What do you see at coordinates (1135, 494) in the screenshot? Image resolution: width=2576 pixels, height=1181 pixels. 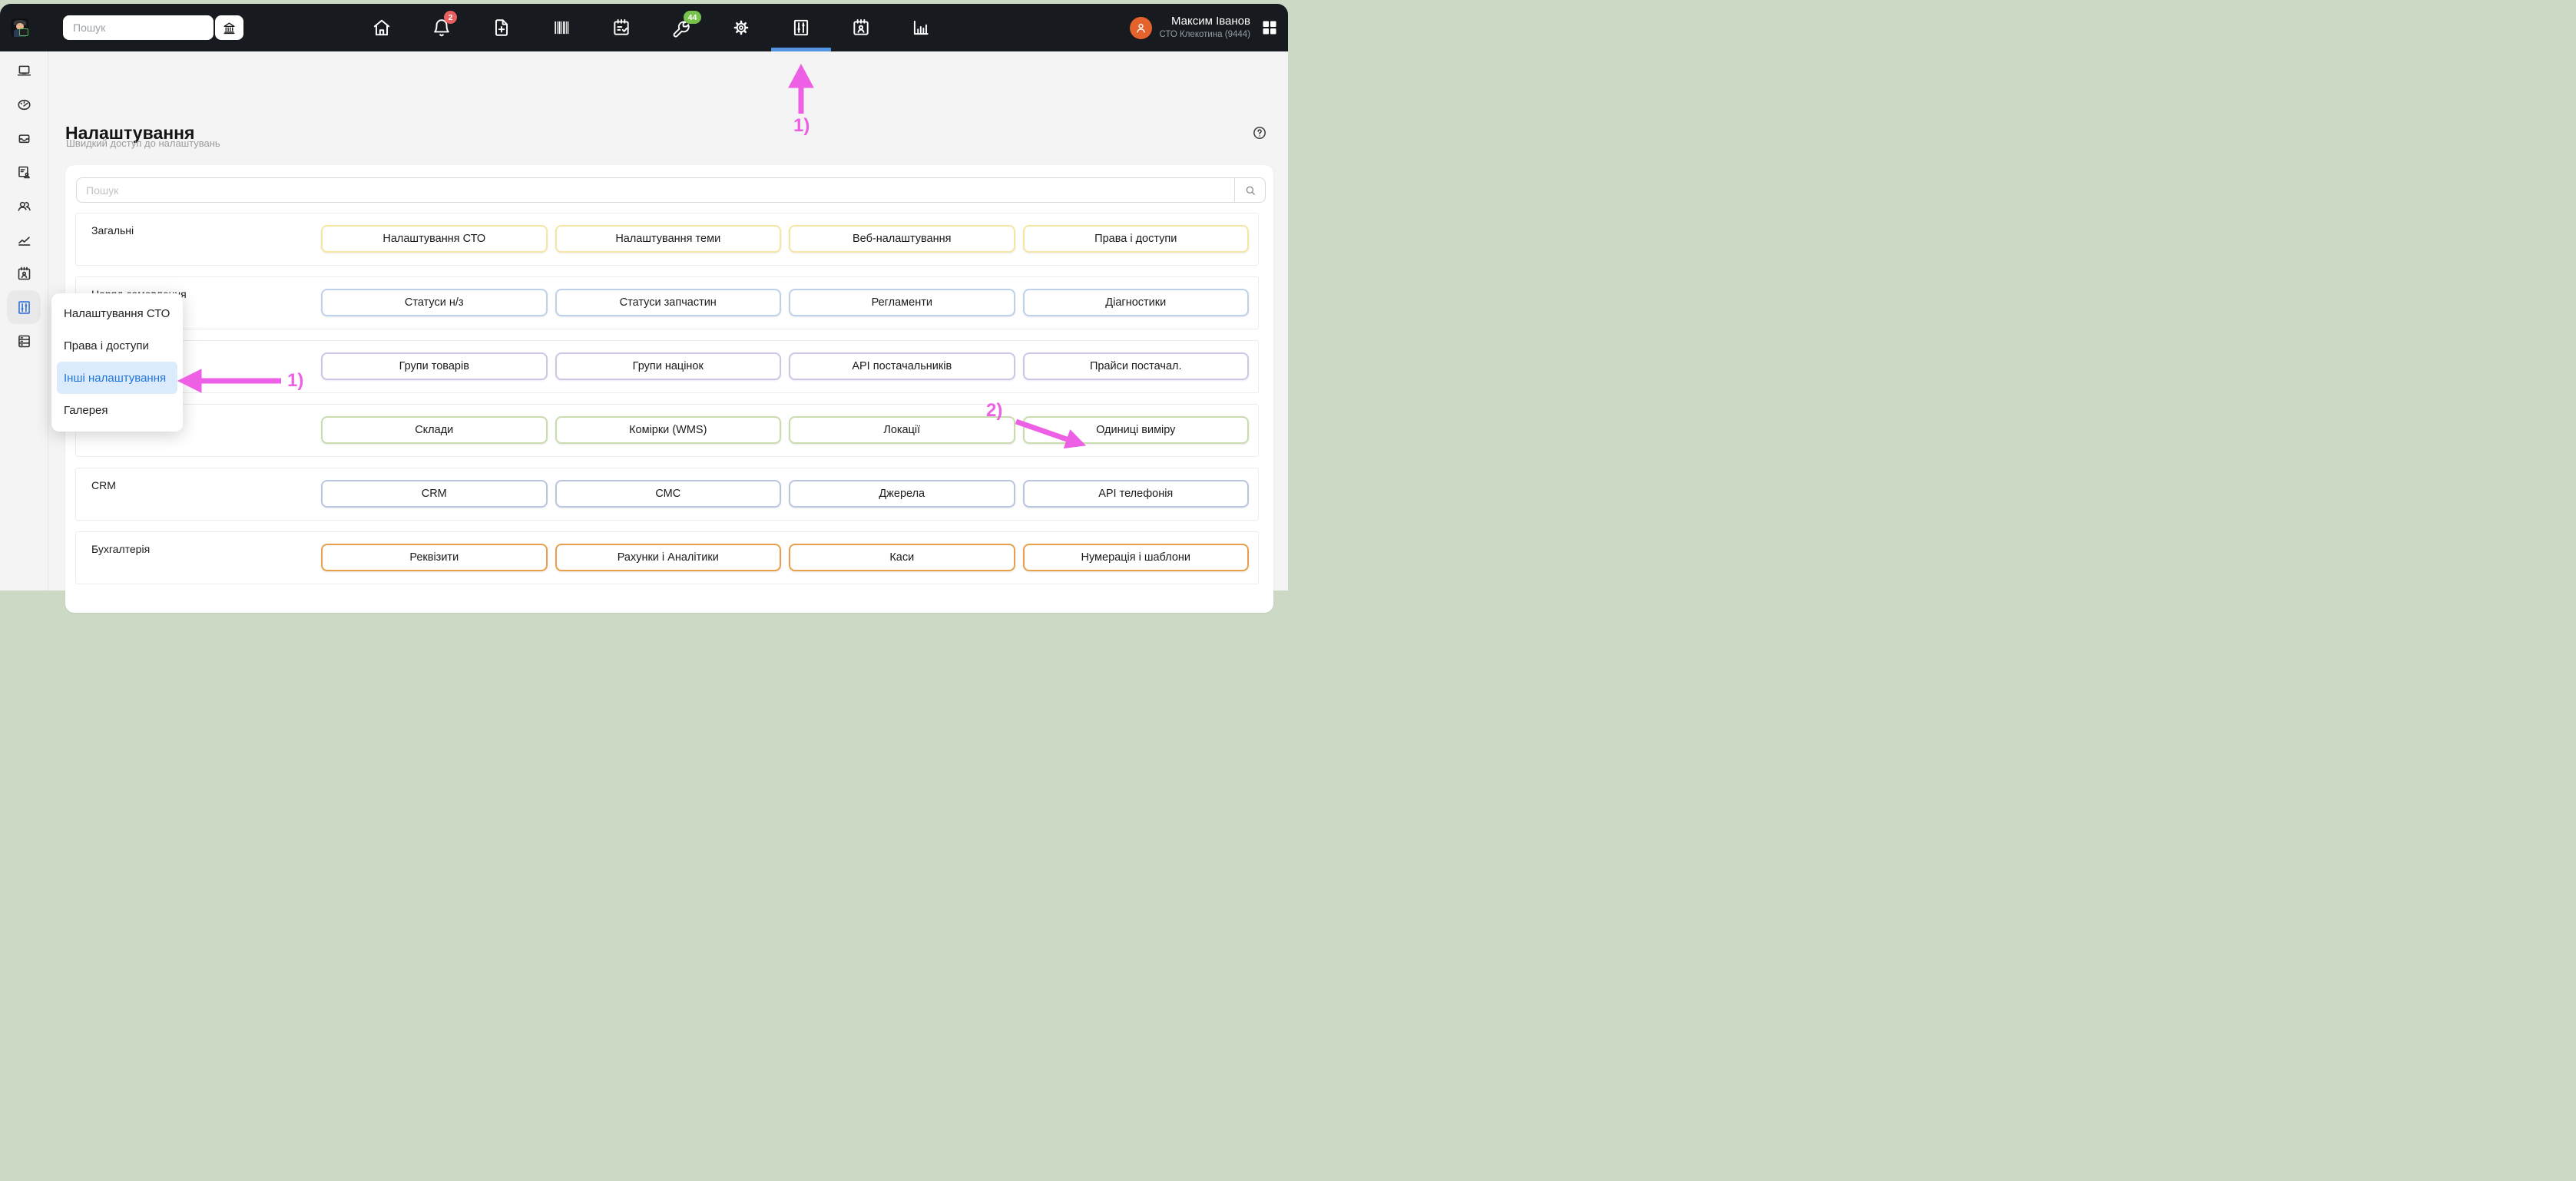 I see `settings-button: API телефонія` at bounding box center [1135, 494].